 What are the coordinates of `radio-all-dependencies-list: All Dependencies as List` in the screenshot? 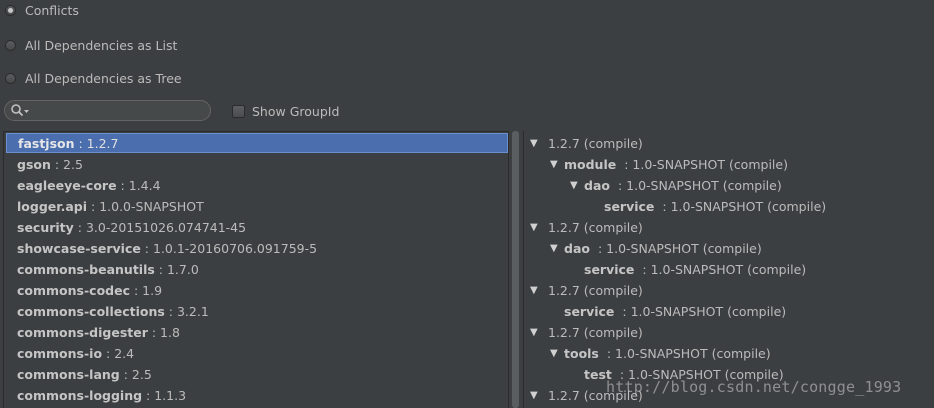 It's located at (91, 45).